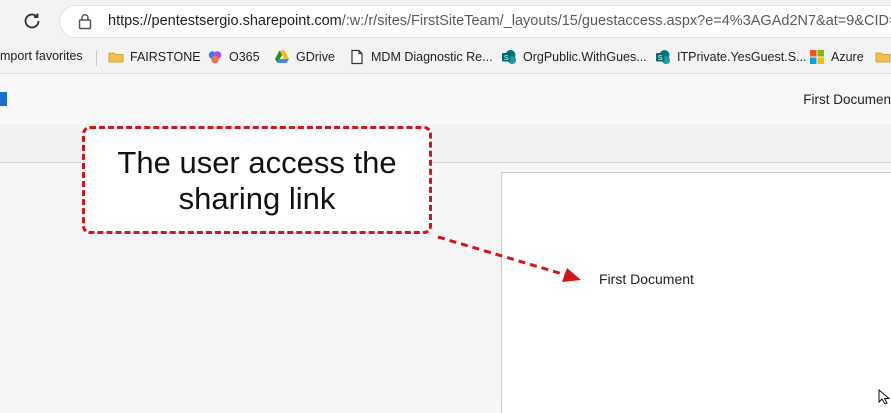  Describe the element at coordinates (509, 258) in the screenshot. I see `annotation-arrow` at that location.